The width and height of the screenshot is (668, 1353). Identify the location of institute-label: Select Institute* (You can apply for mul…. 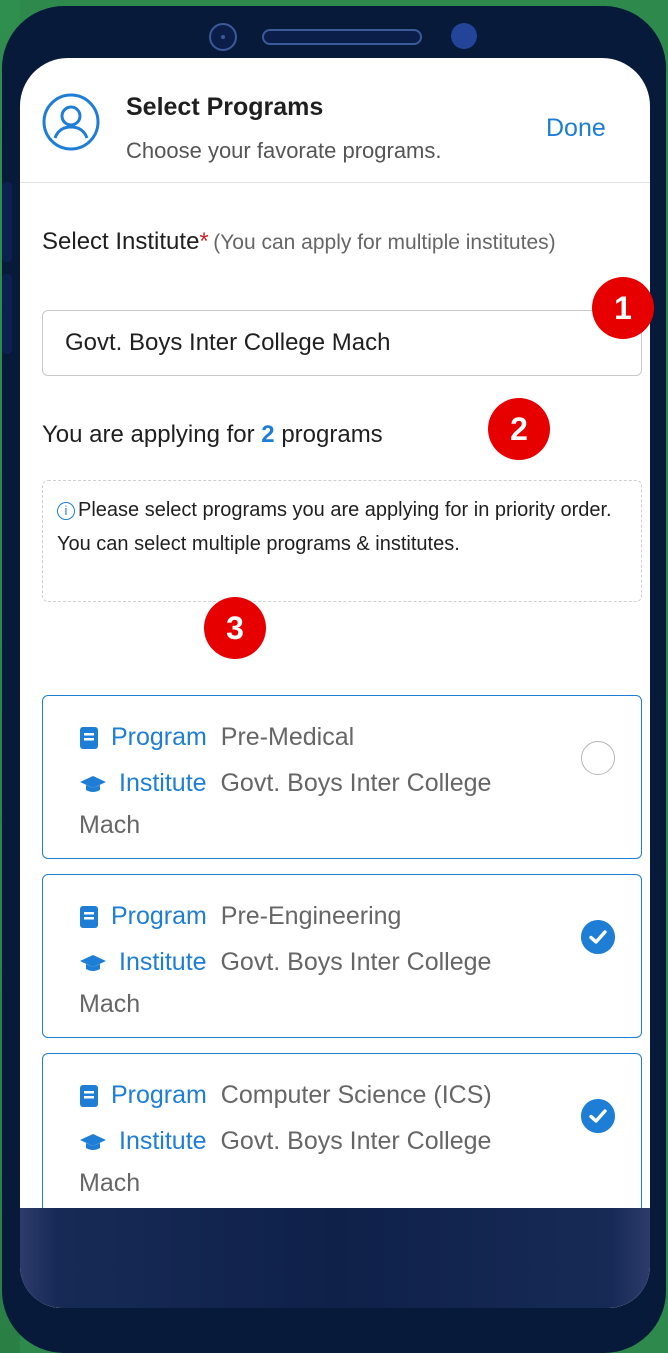
(312, 243).